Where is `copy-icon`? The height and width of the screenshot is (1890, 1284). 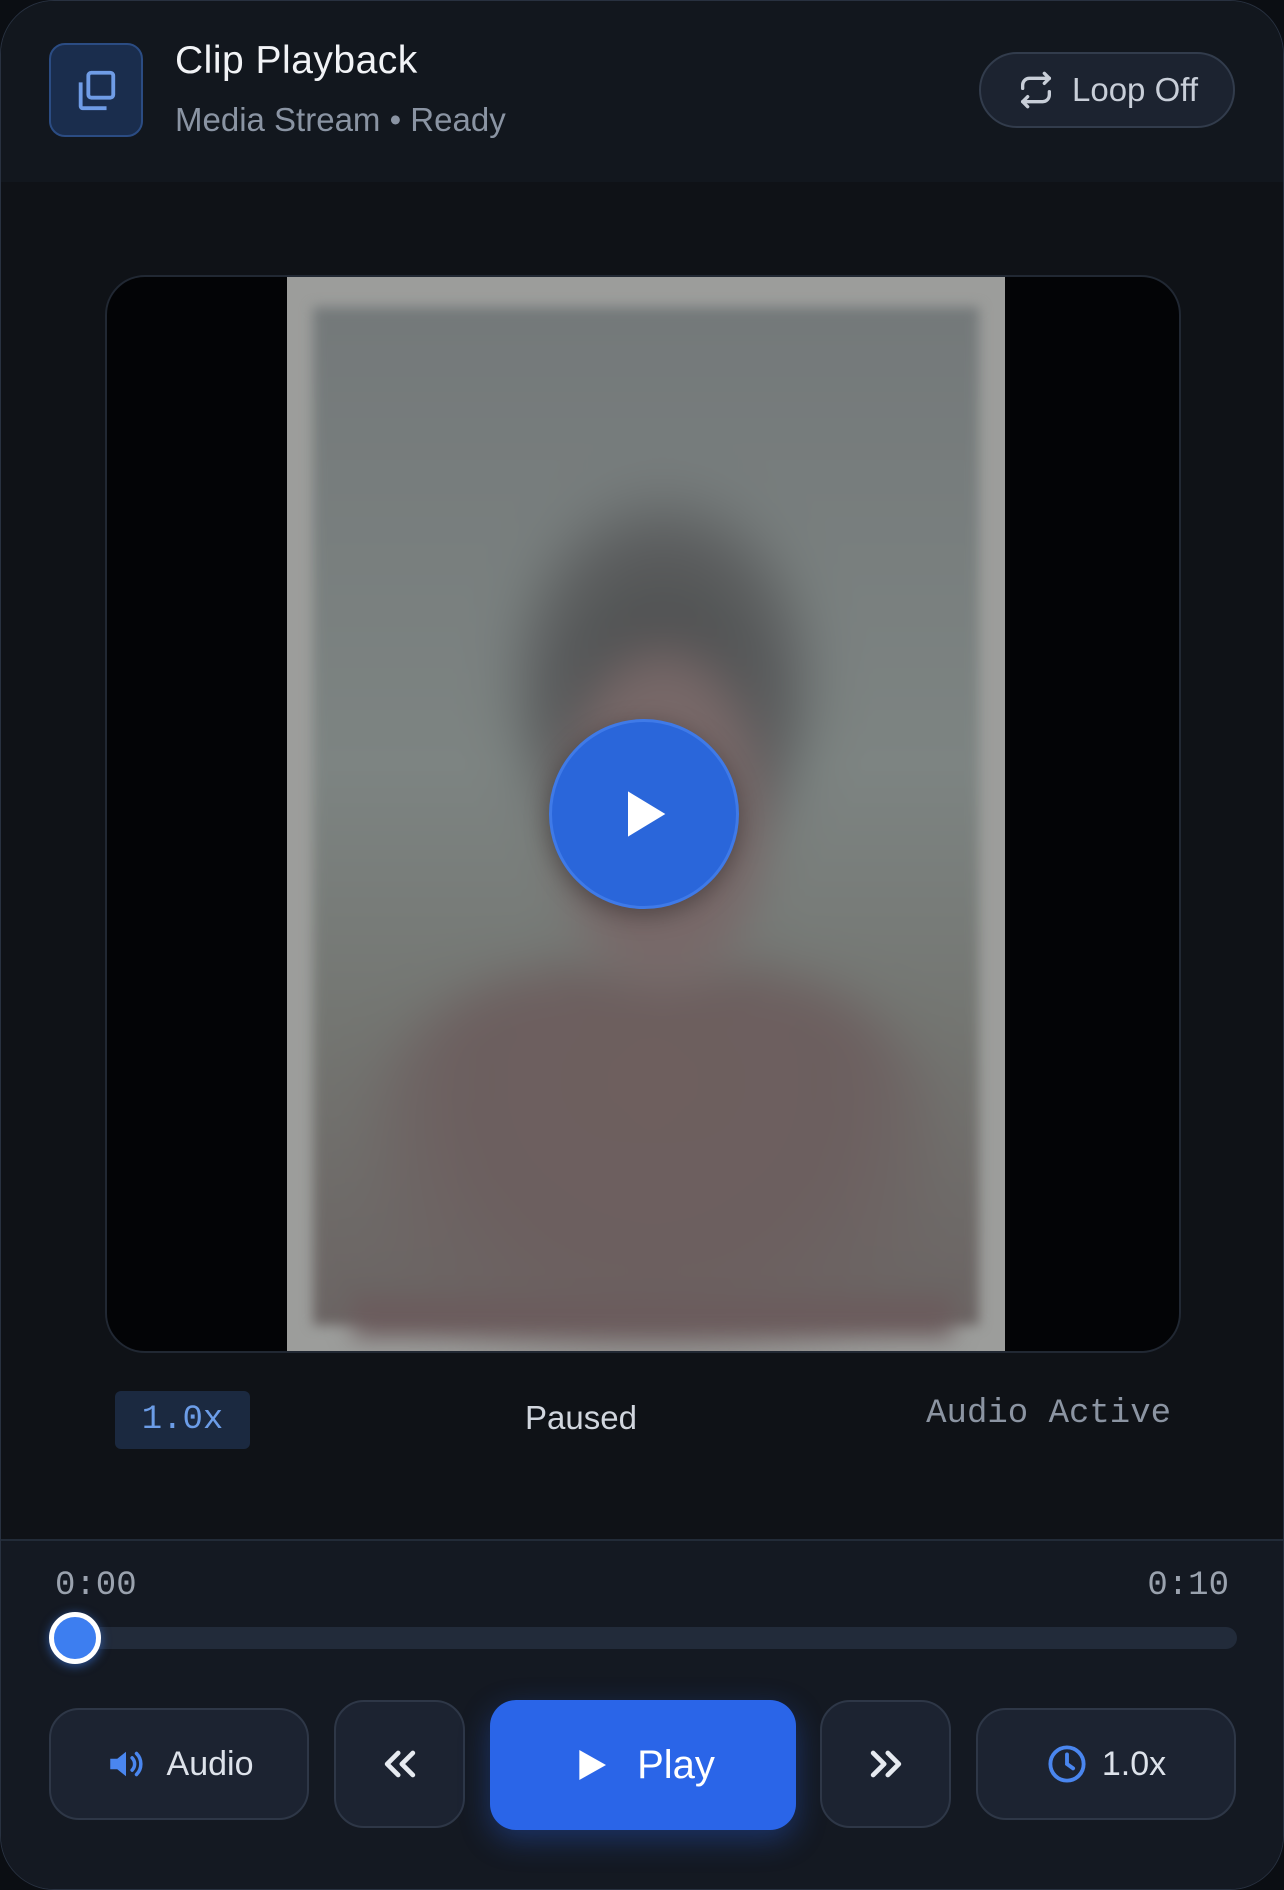
copy-icon is located at coordinates (96, 90).